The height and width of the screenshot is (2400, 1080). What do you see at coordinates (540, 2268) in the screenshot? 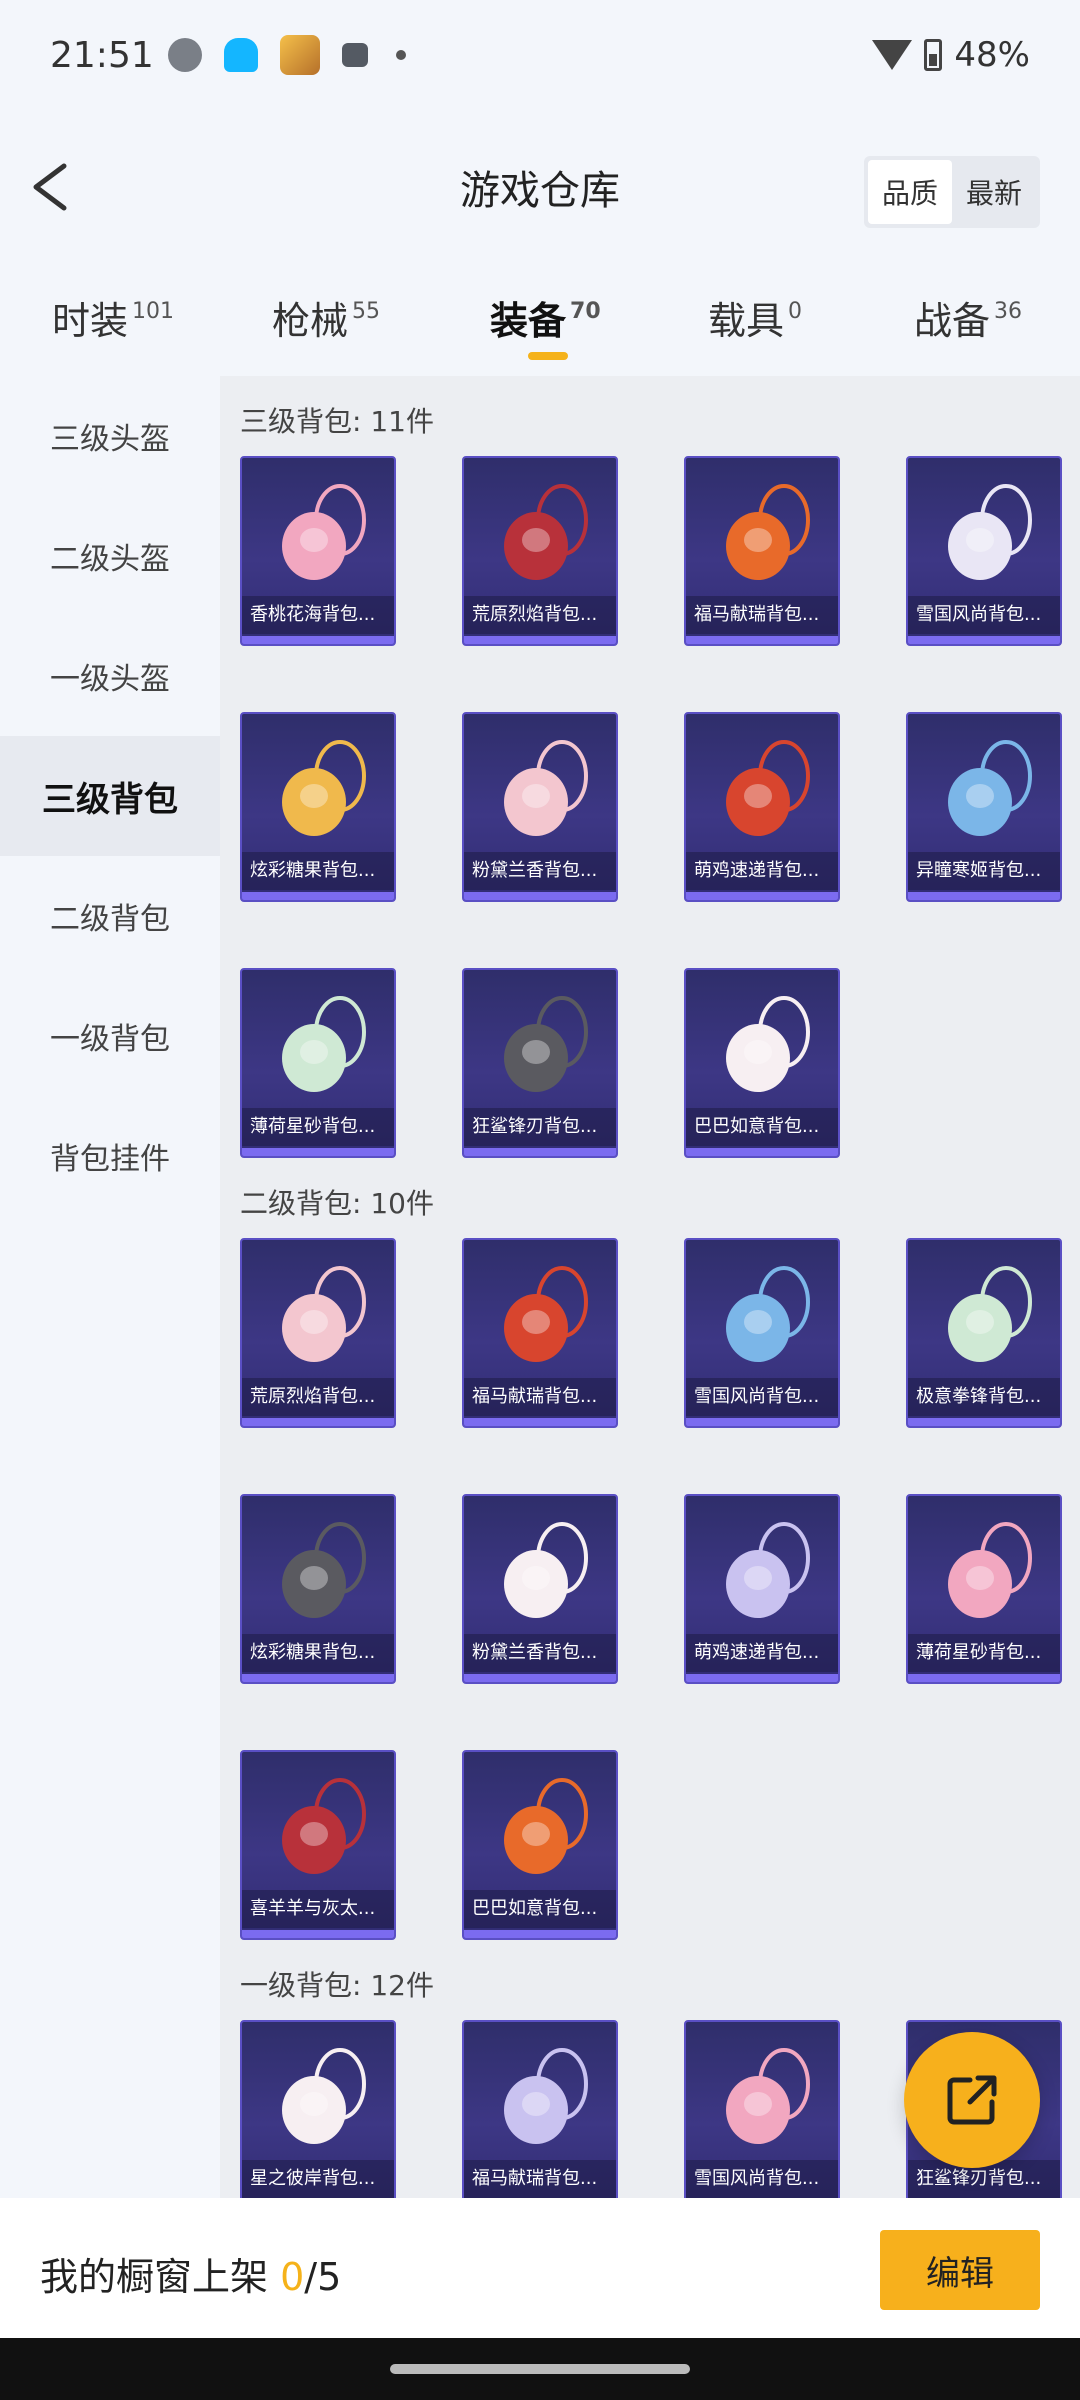
I see `footer-bar: 我的橱窗上架 0/5 编辑` at bounding box center [540, 2268].